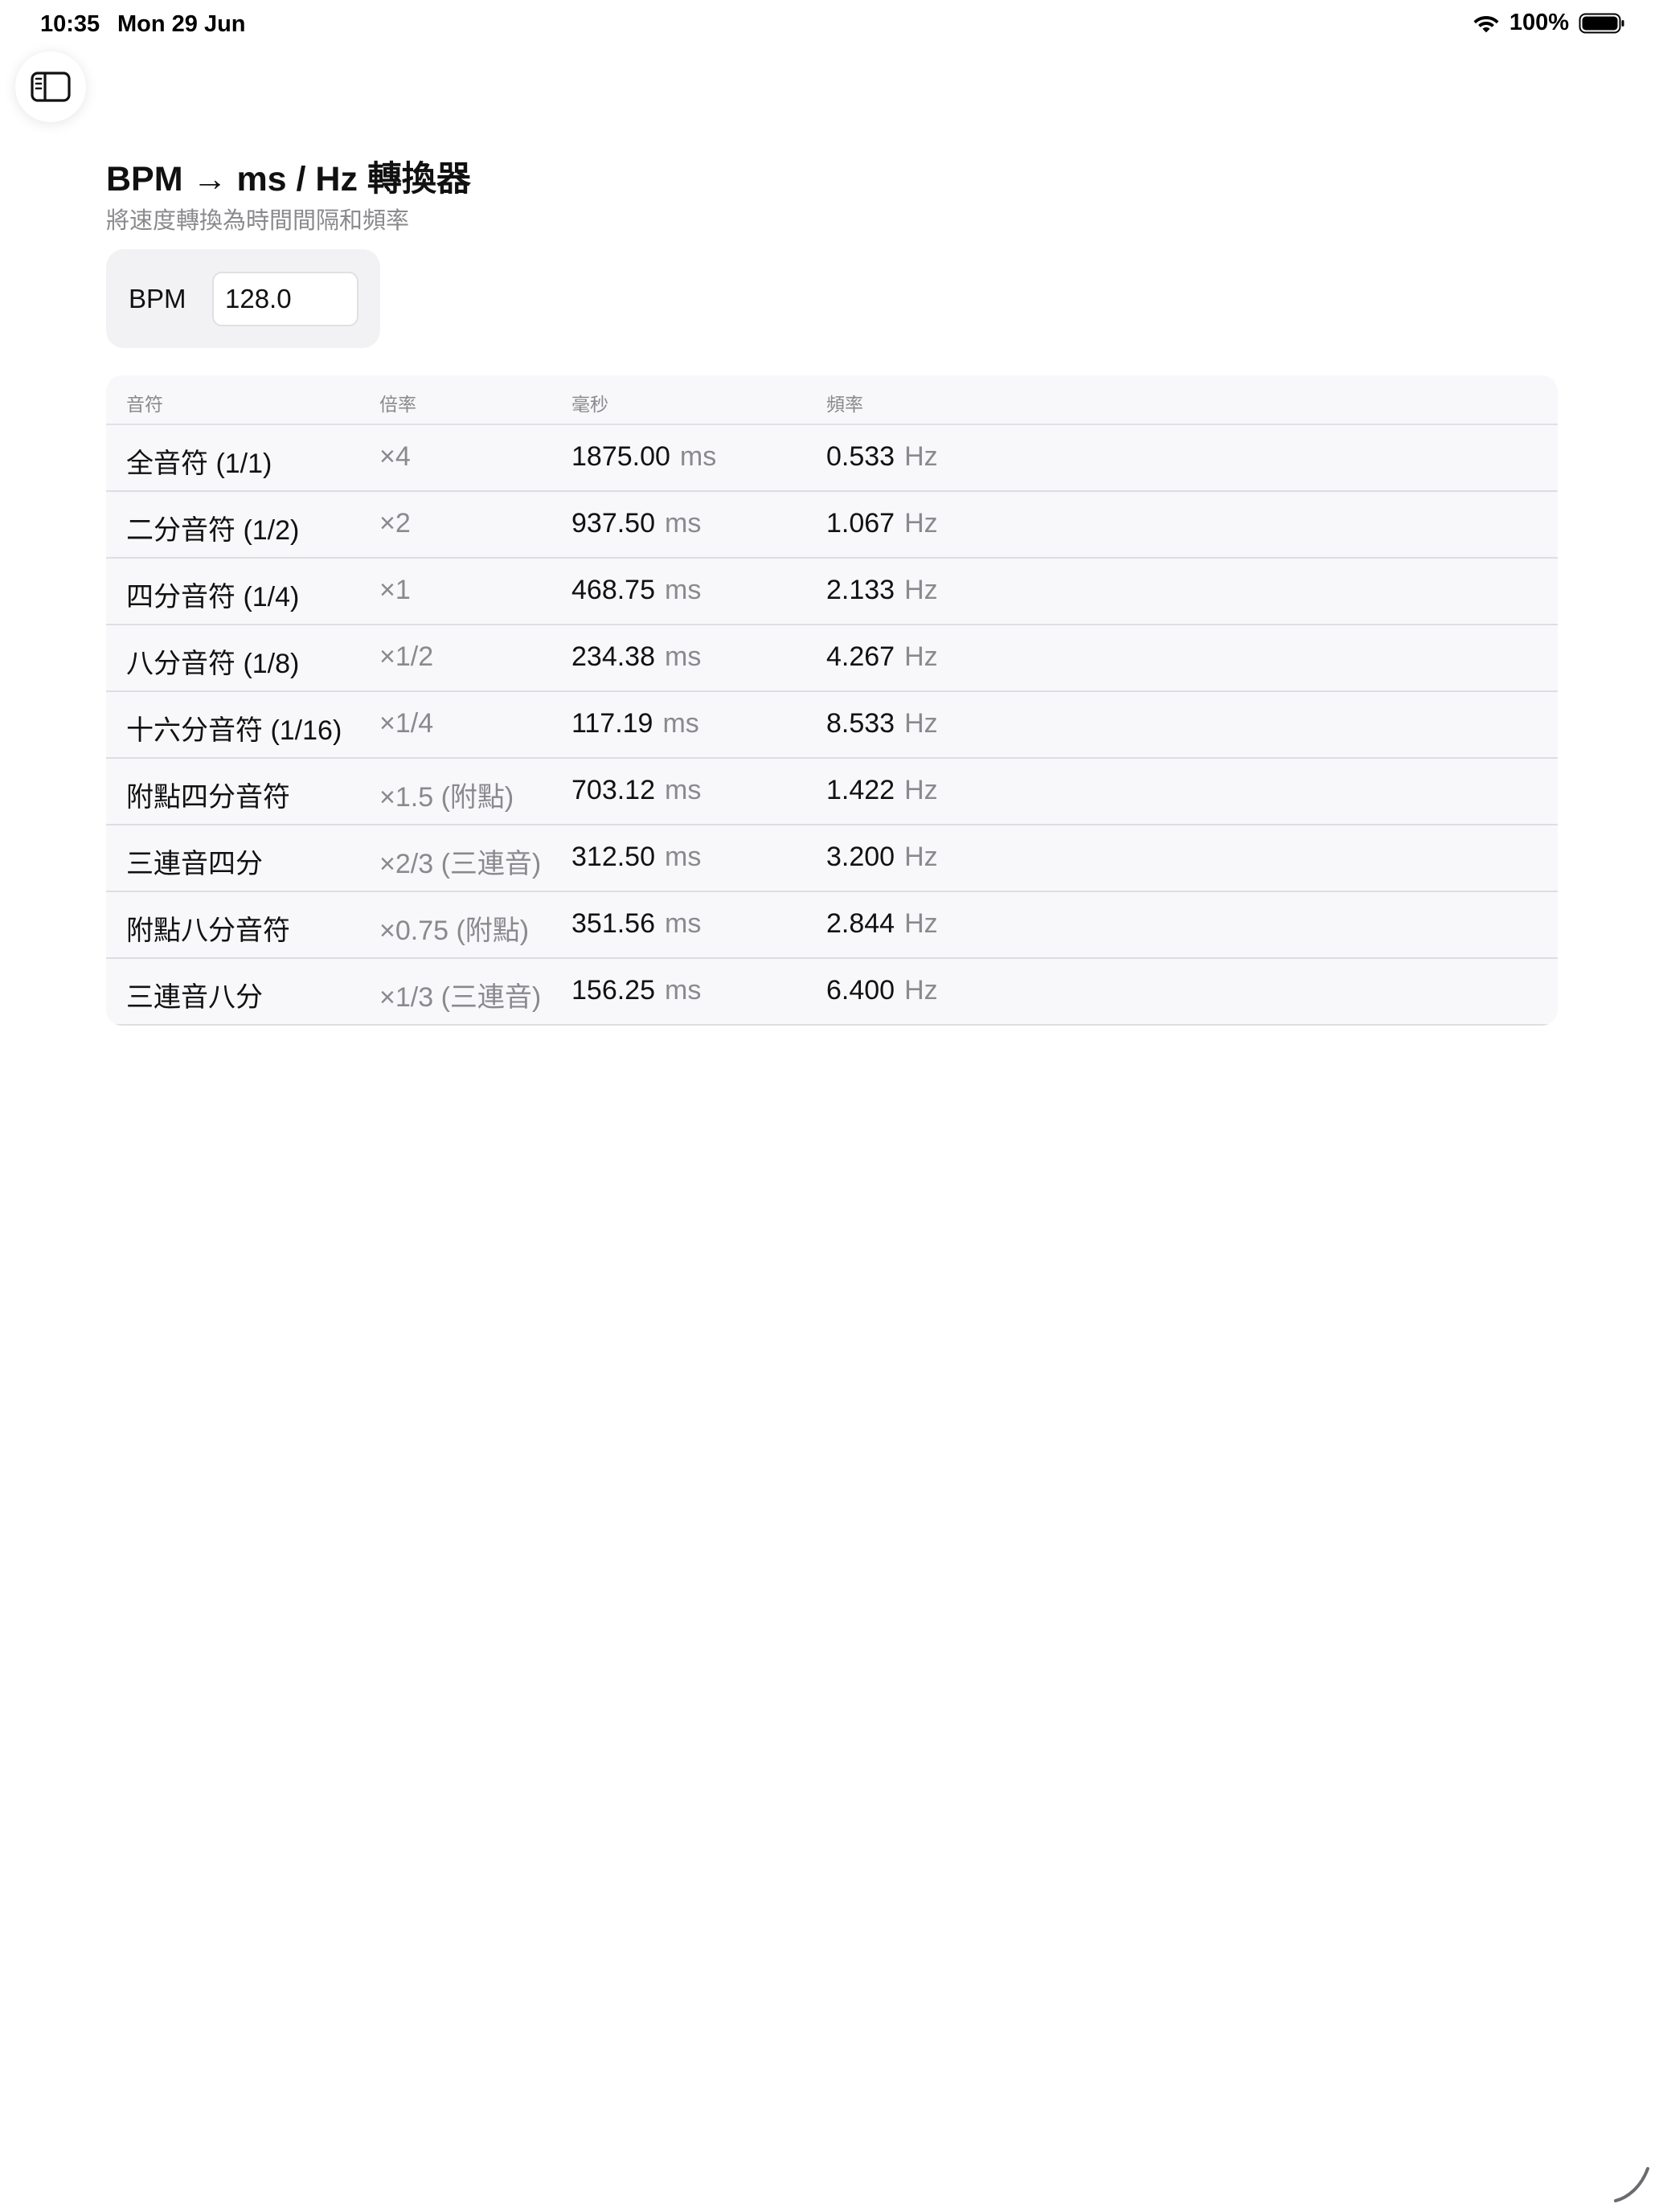 The width and height of the screenshot is (1659, 2212). What do you see at coordinates (406, 723) in the screenshot?
I see `multiplier: ×1/4` at bounding box center [406, 723].